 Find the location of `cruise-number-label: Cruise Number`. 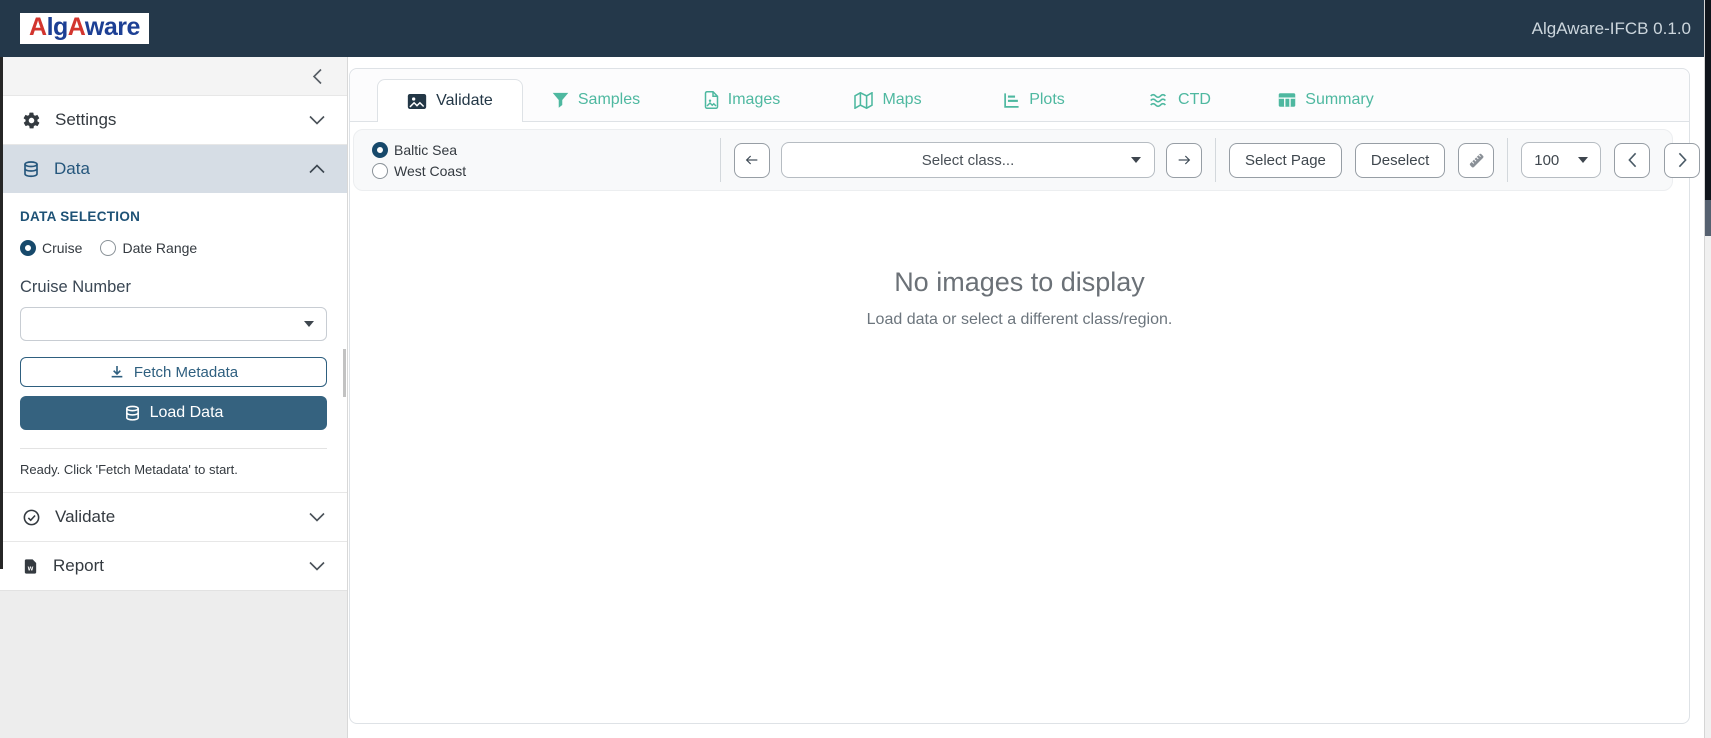

cruise-number-label: Cruise Number is located at coordinates (75, 287).